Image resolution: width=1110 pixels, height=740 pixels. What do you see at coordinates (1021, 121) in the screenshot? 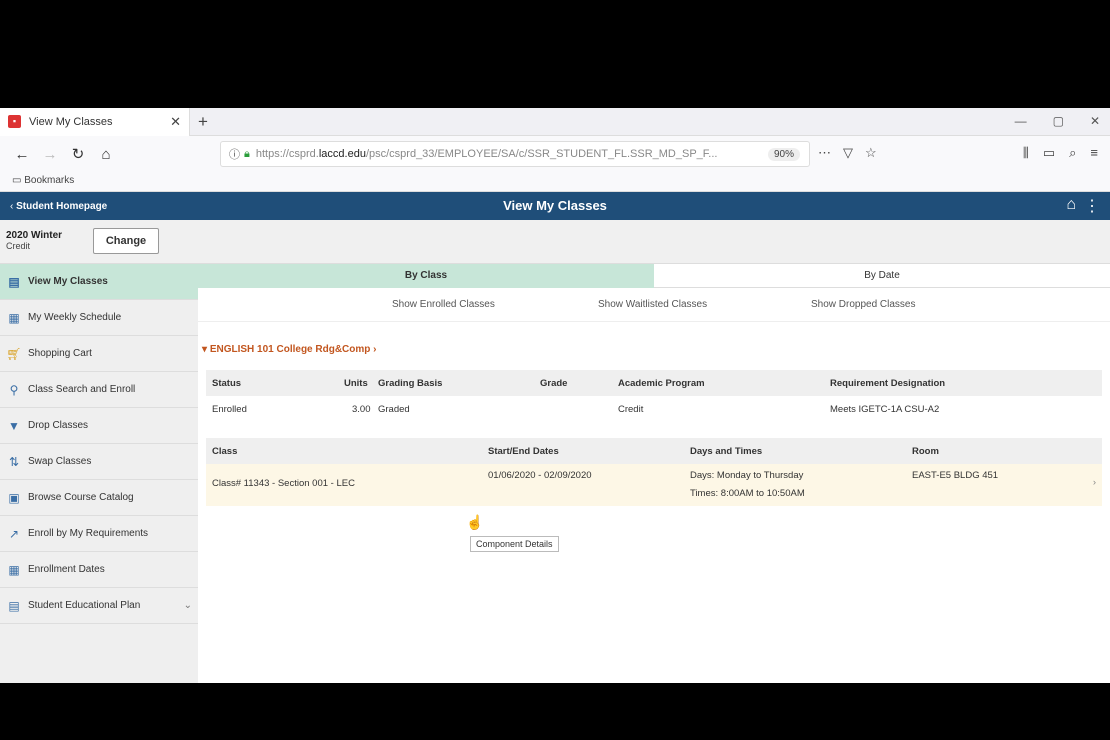
I see `minimize-icon: —` at bounding box center [1021, 121].